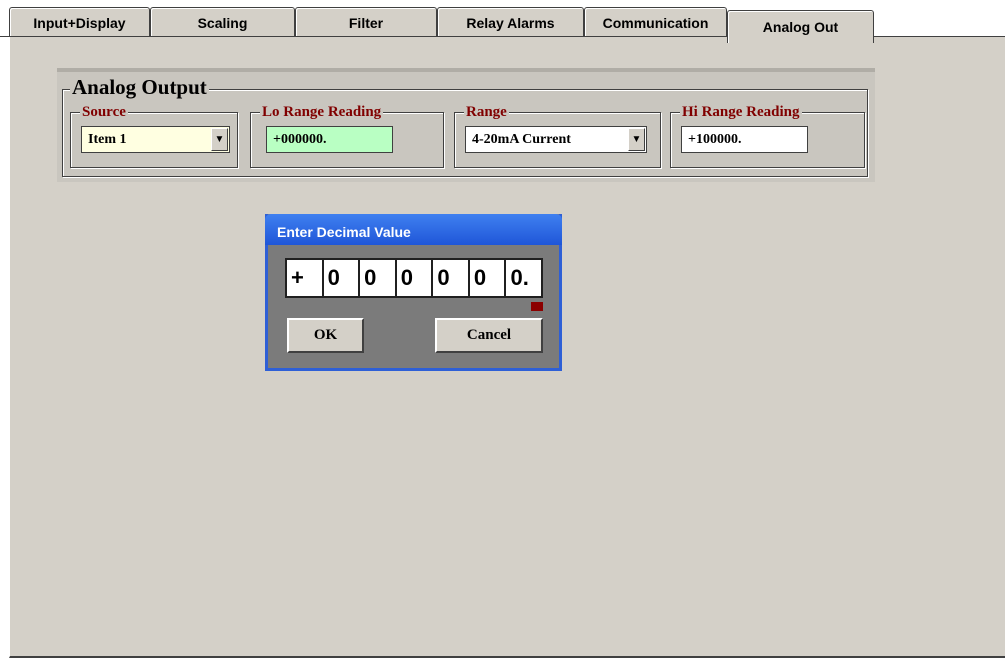  I want to click on lo-range-field: +000000., so click(329, 139).